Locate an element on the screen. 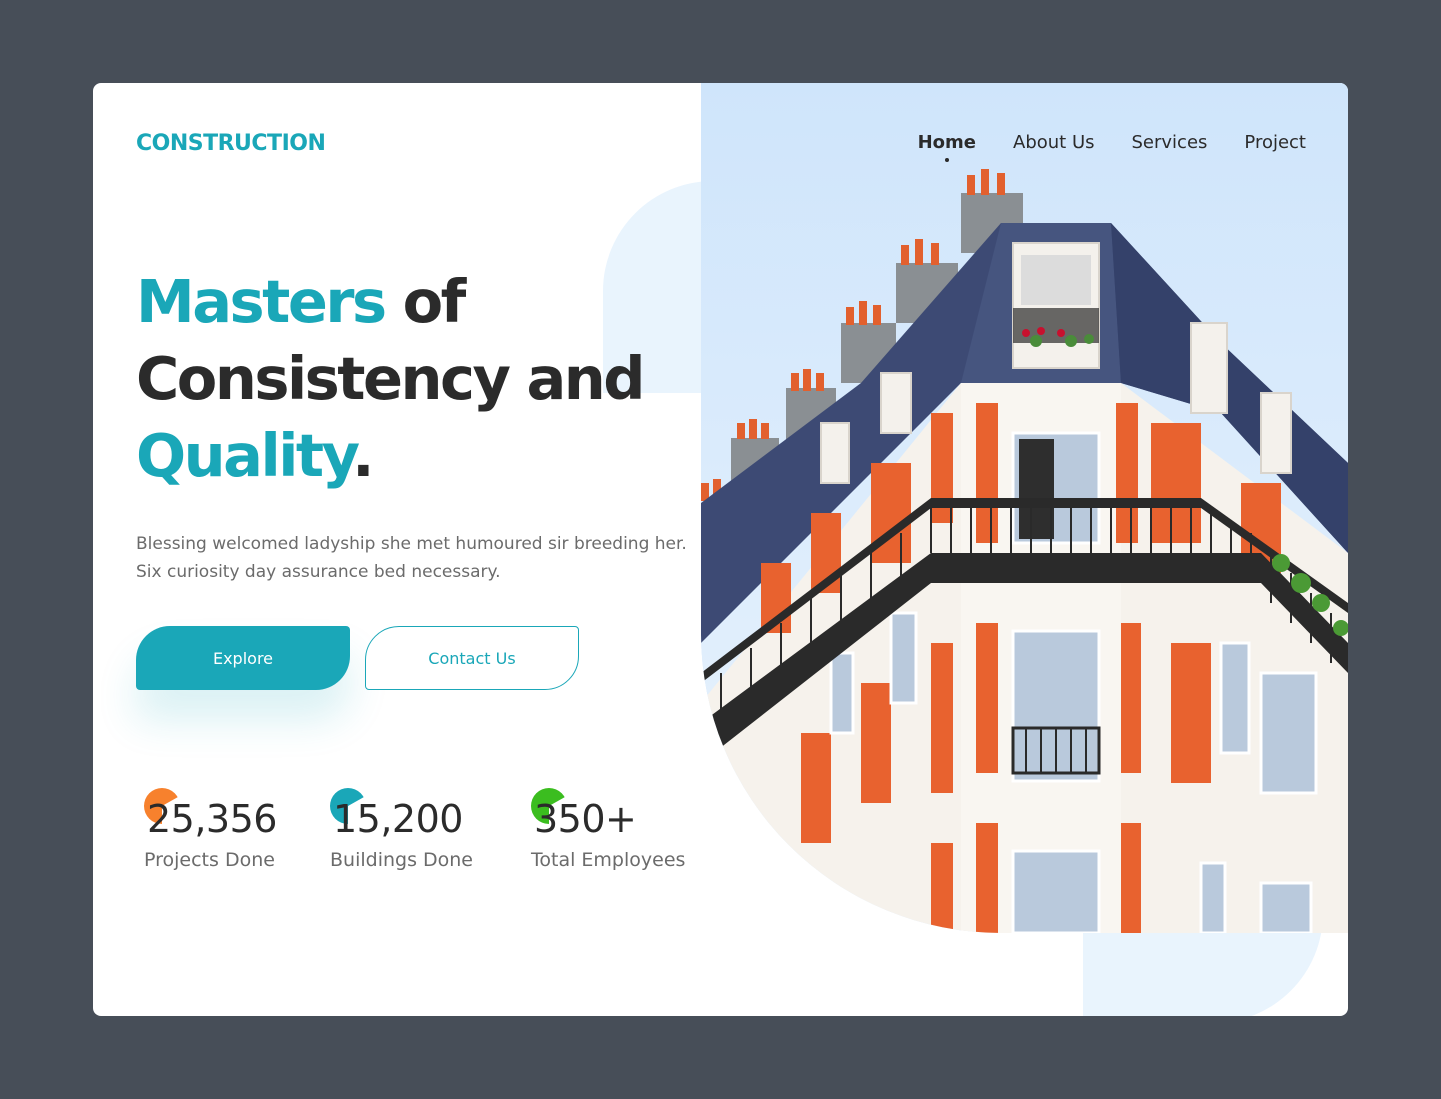 Image resolution: width=1441 pixels, height=1099 pixels. nav-item-services: Services is located at coordinates (1170, 142).